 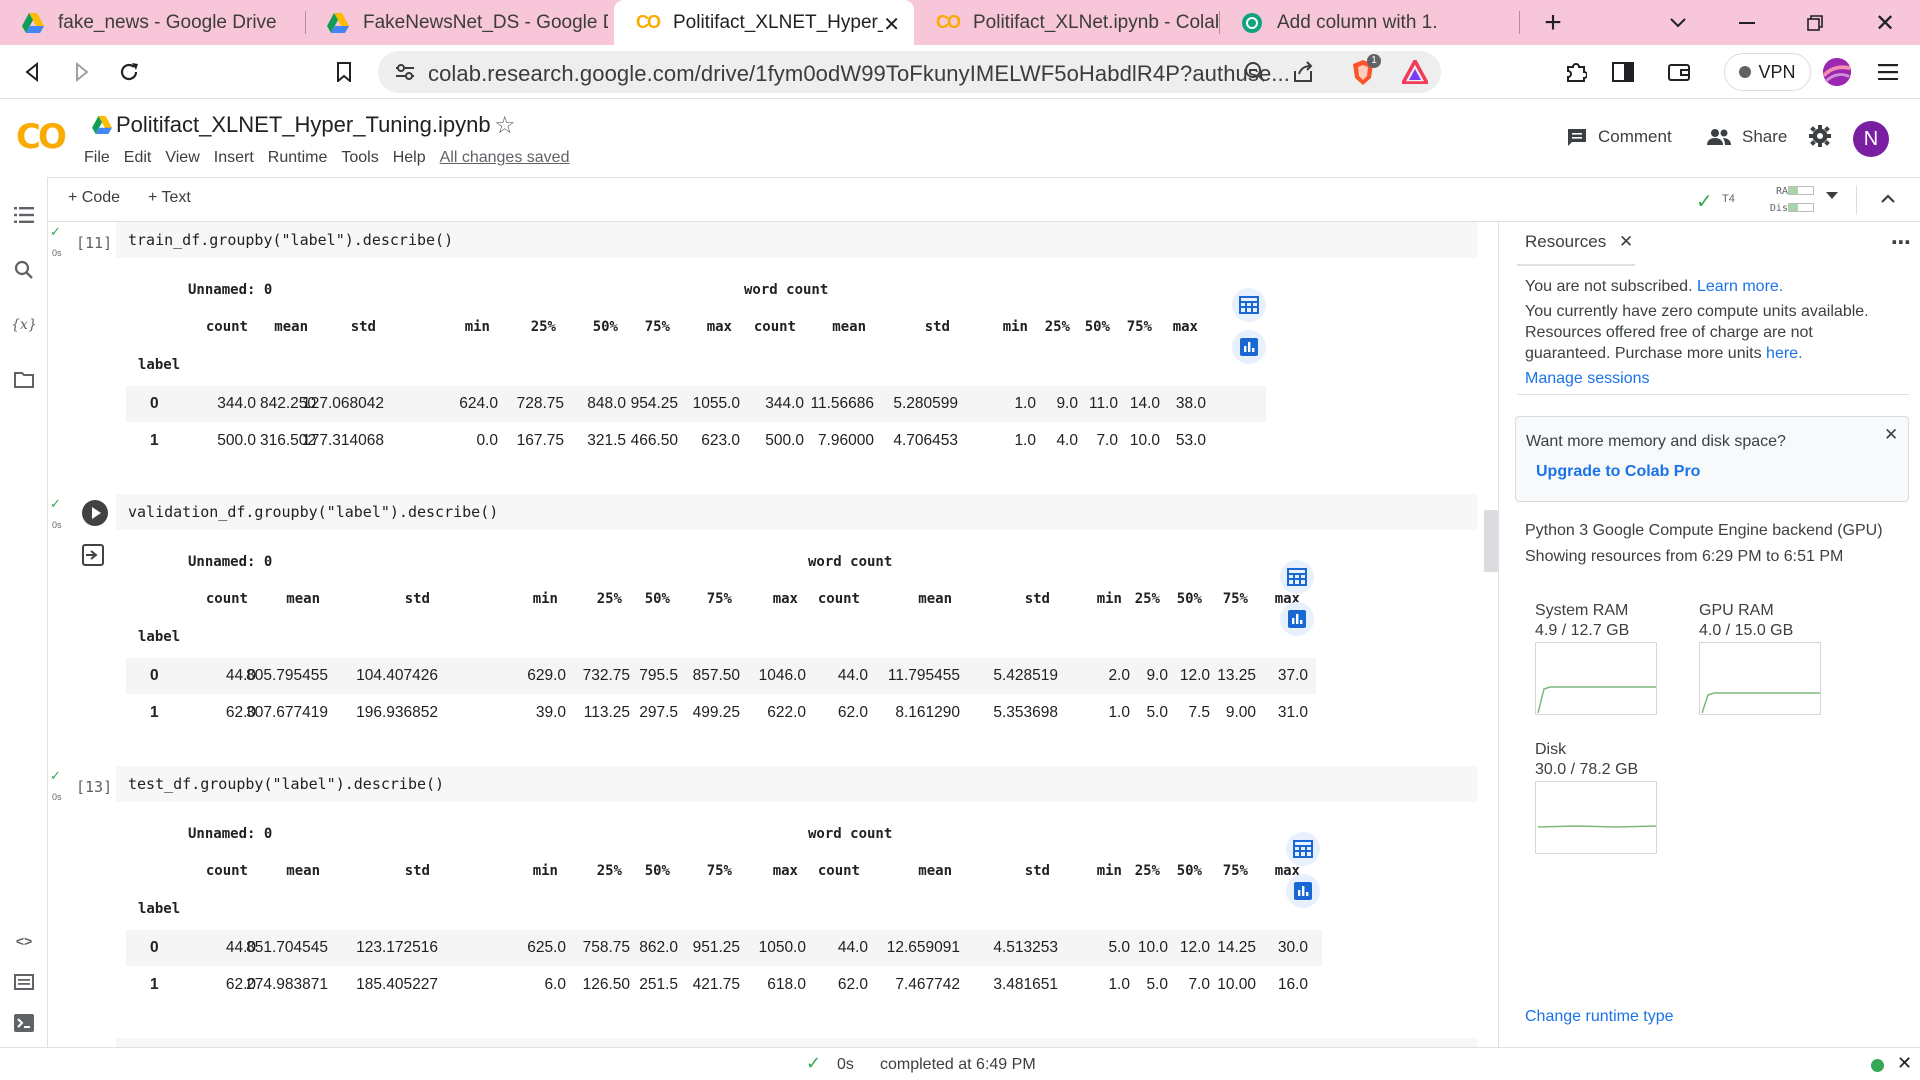 I want to click on close-status-icon: ✕, so click(x=1904, y=1063).